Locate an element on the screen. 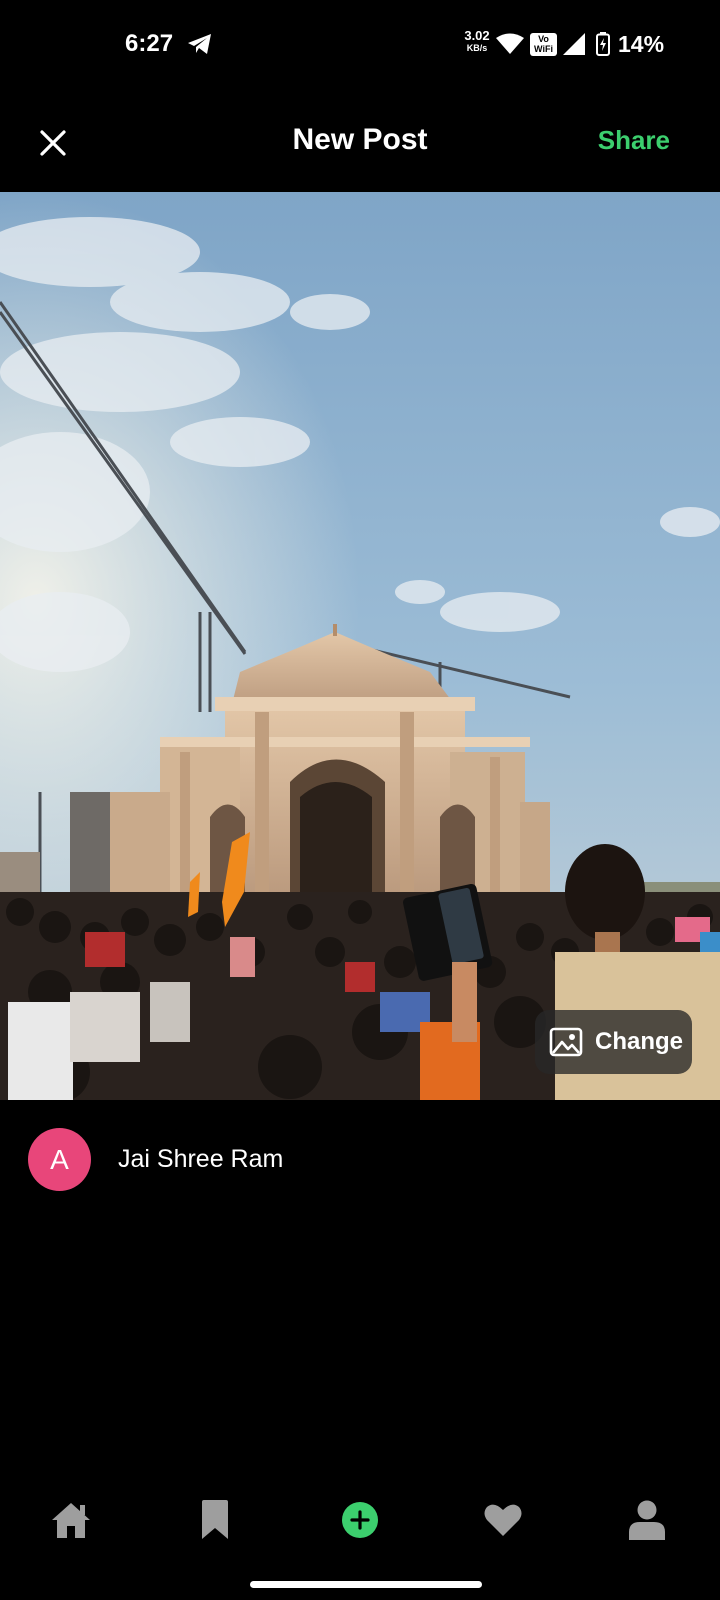 The image size is (720, 1600). header: New Post Share is located at coordinates (360, 145).